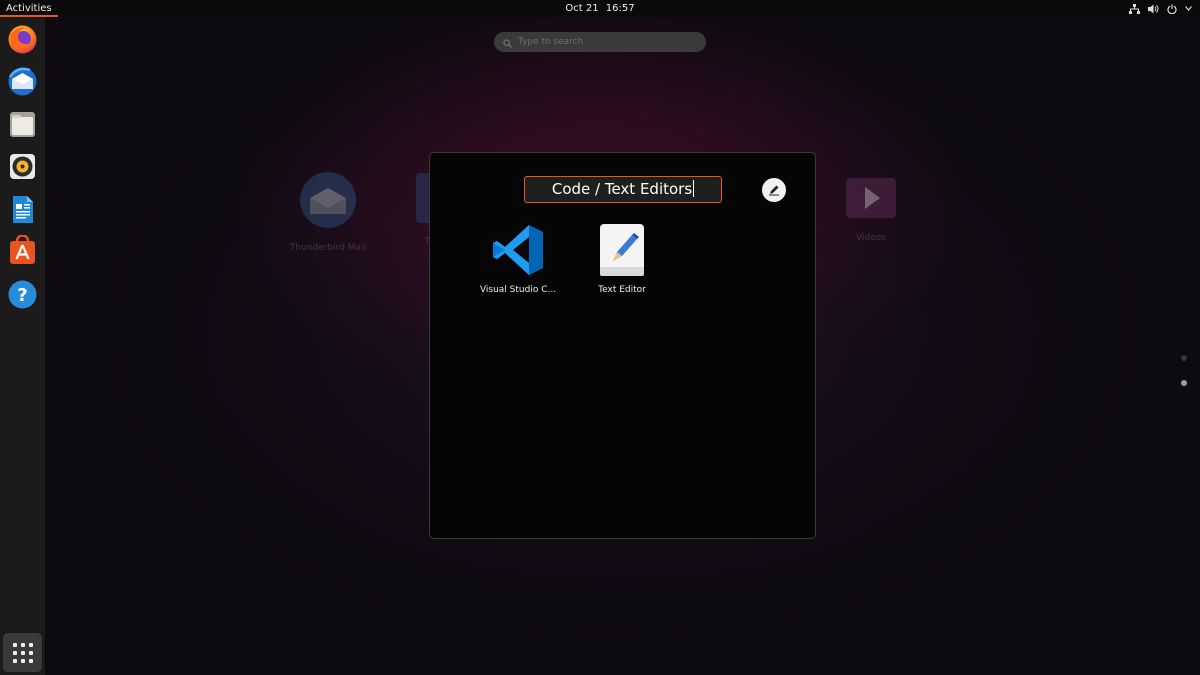 The width and height of the screenshot is (1200, 675). I want to click on clock-time: 16:57, so click(620, 8).